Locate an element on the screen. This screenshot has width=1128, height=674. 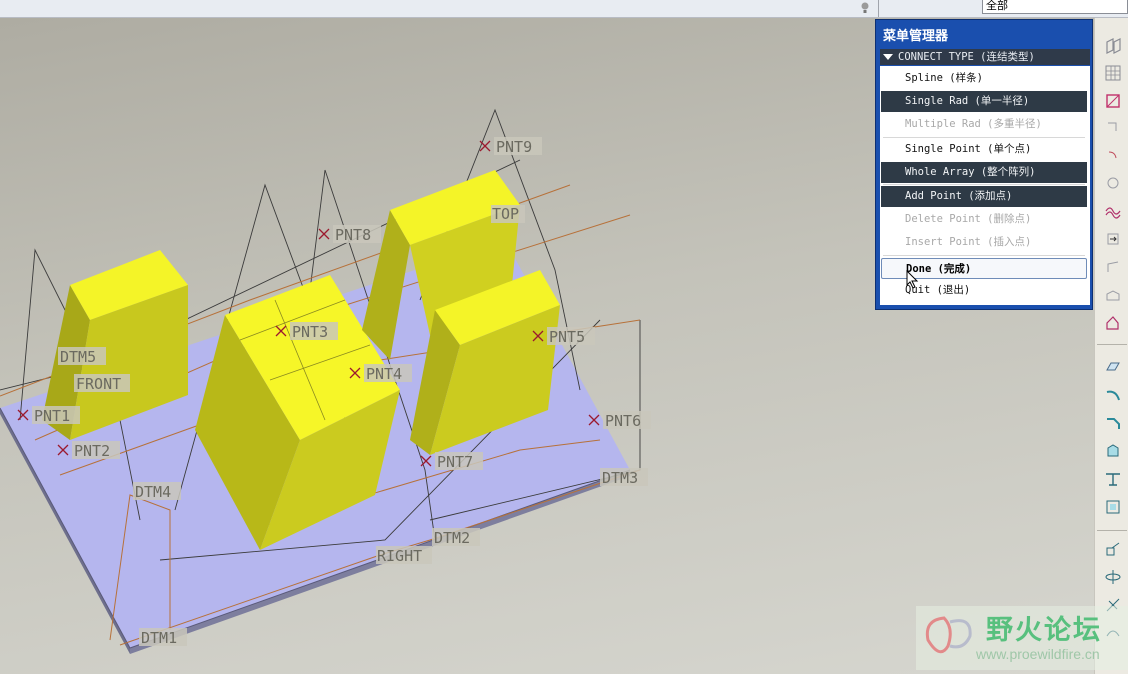
menu-item-add-point: Add Point (添加点) is located at coordinates (984, 196).